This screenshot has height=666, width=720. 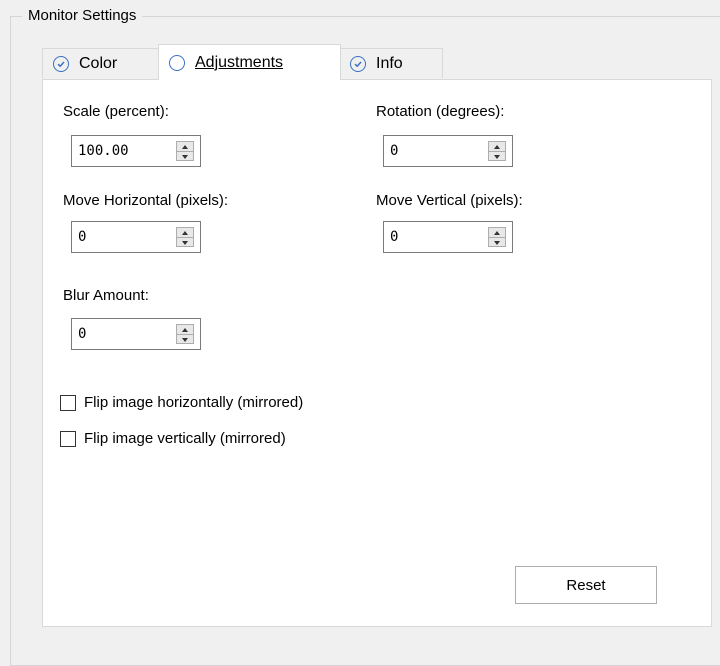 I want to click on tab-info: Info, so click(x=391, y=63).